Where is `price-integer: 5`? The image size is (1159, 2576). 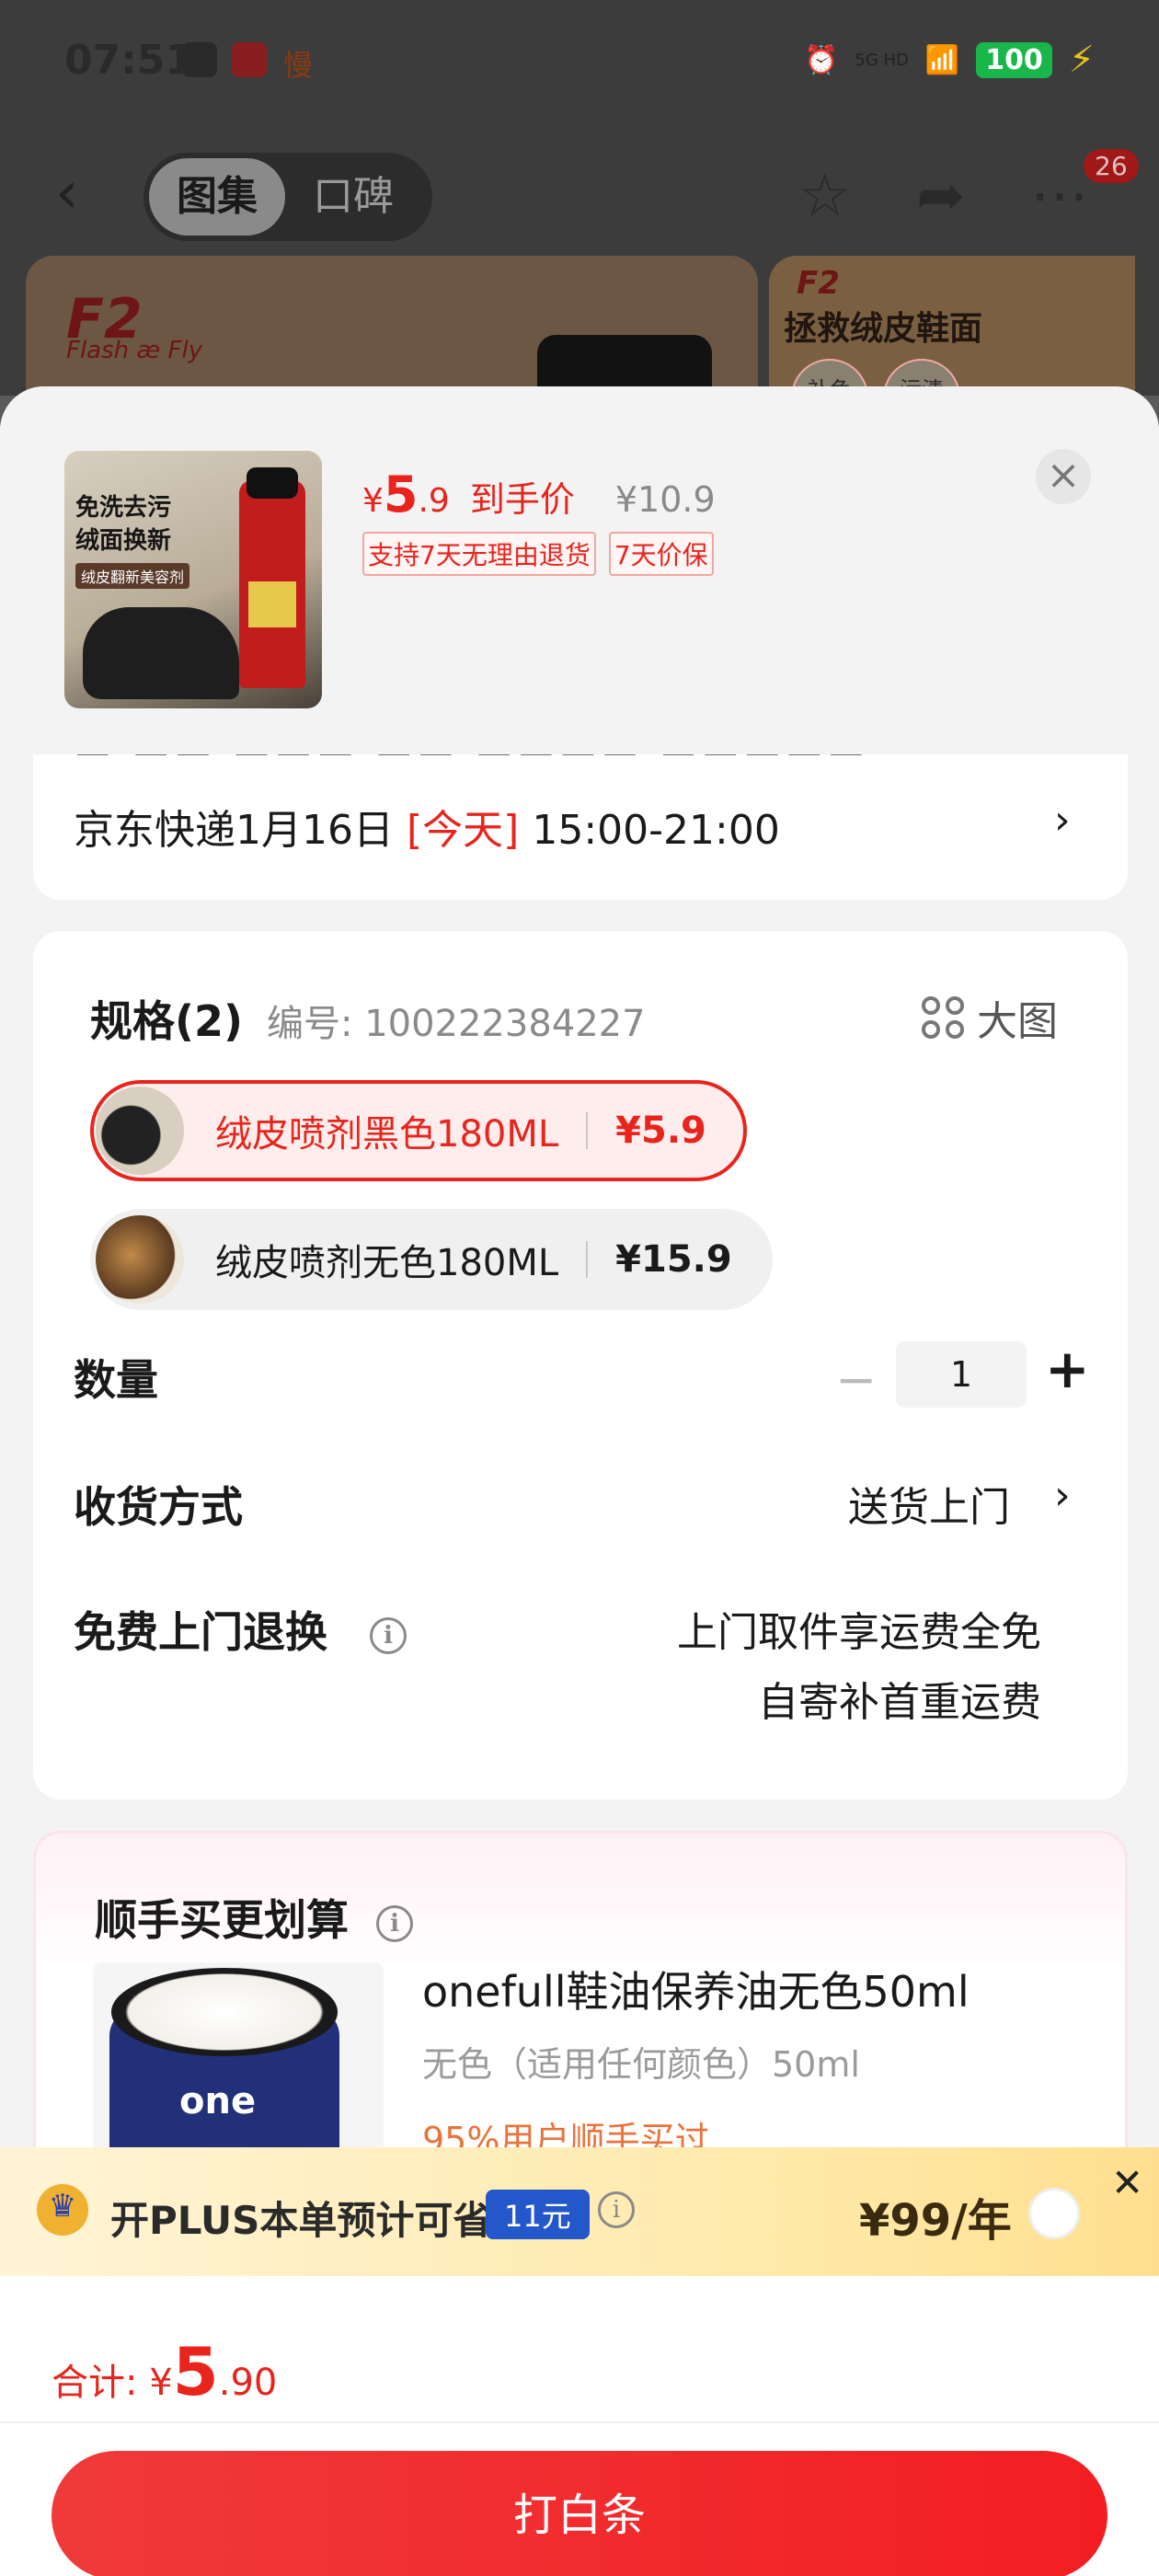 price-integer: 5 is located at coordinates (401, 494).